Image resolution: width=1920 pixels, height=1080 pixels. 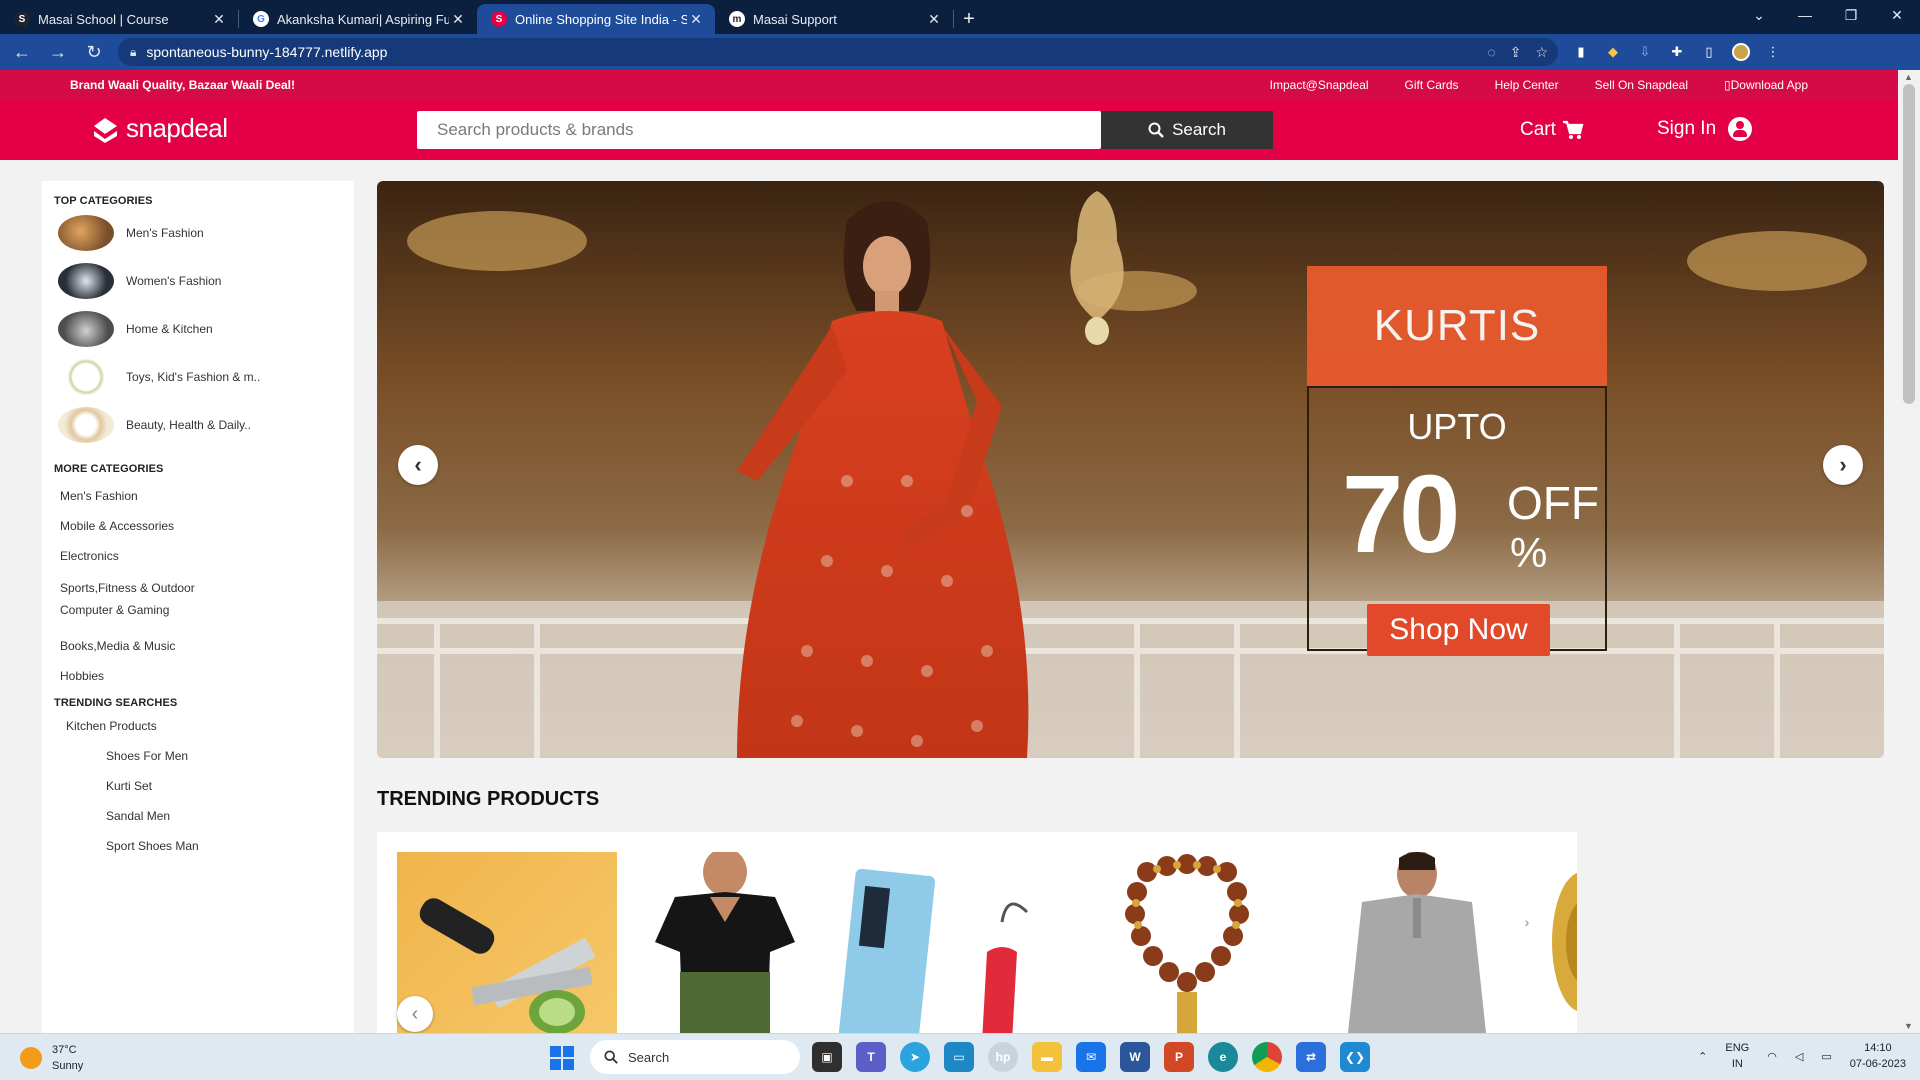 I want to click on new-tab-icon: +, so click(x=969, y=19).